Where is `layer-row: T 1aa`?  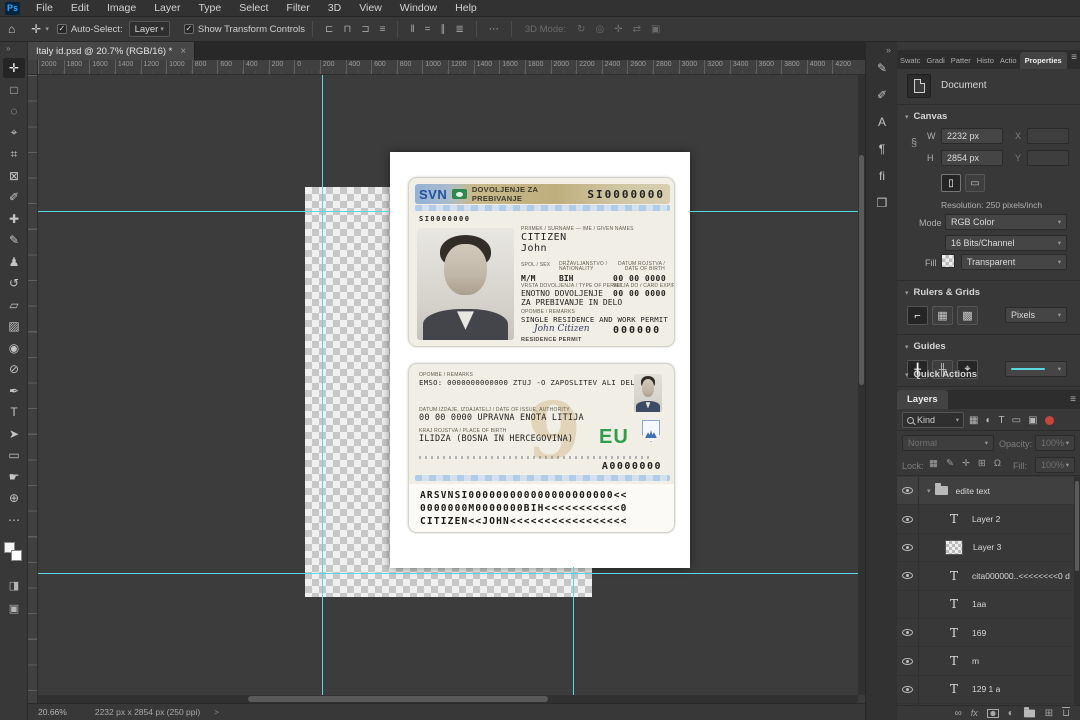
layer-row: T 1aa is located at coordinates (988, 604).